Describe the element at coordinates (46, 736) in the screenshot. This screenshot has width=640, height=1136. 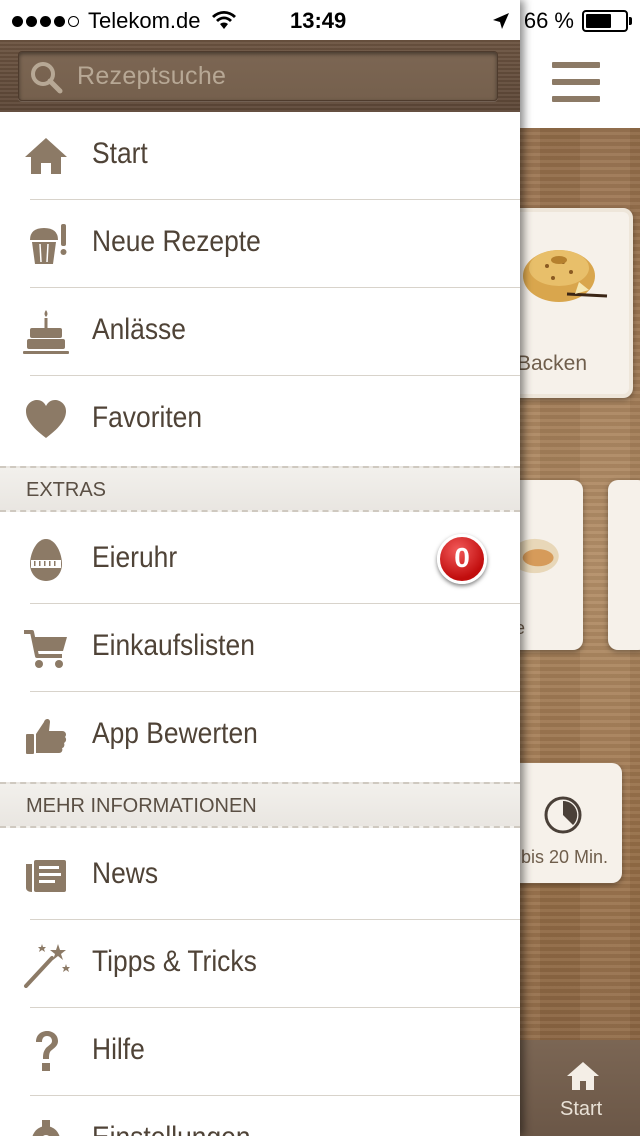
I see `thumbs-up-icon` at that location.